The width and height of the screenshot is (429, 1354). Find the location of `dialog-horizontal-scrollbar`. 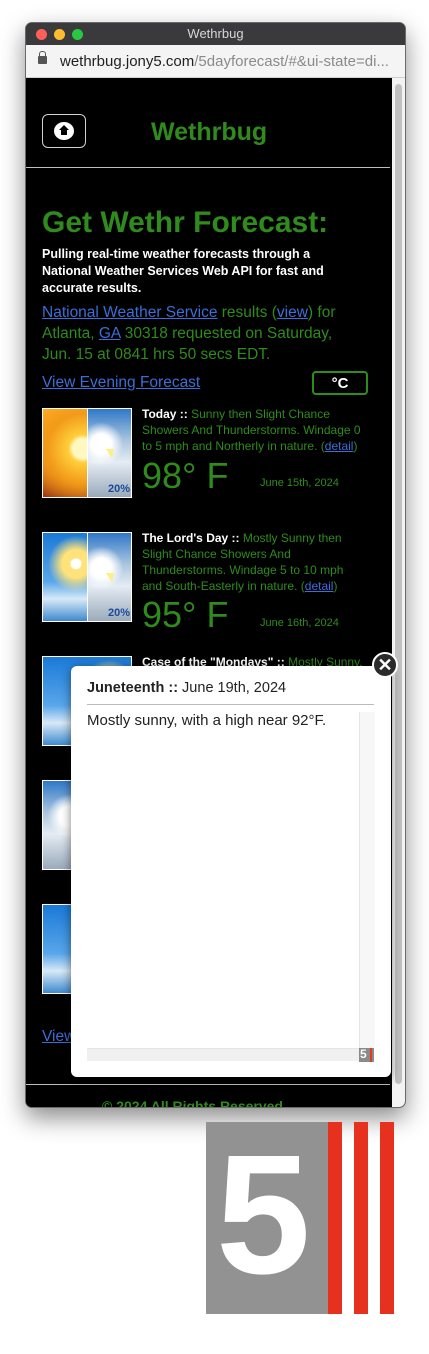

dialog-horizontal-scrollbar is located at coordinates (223, 1054).